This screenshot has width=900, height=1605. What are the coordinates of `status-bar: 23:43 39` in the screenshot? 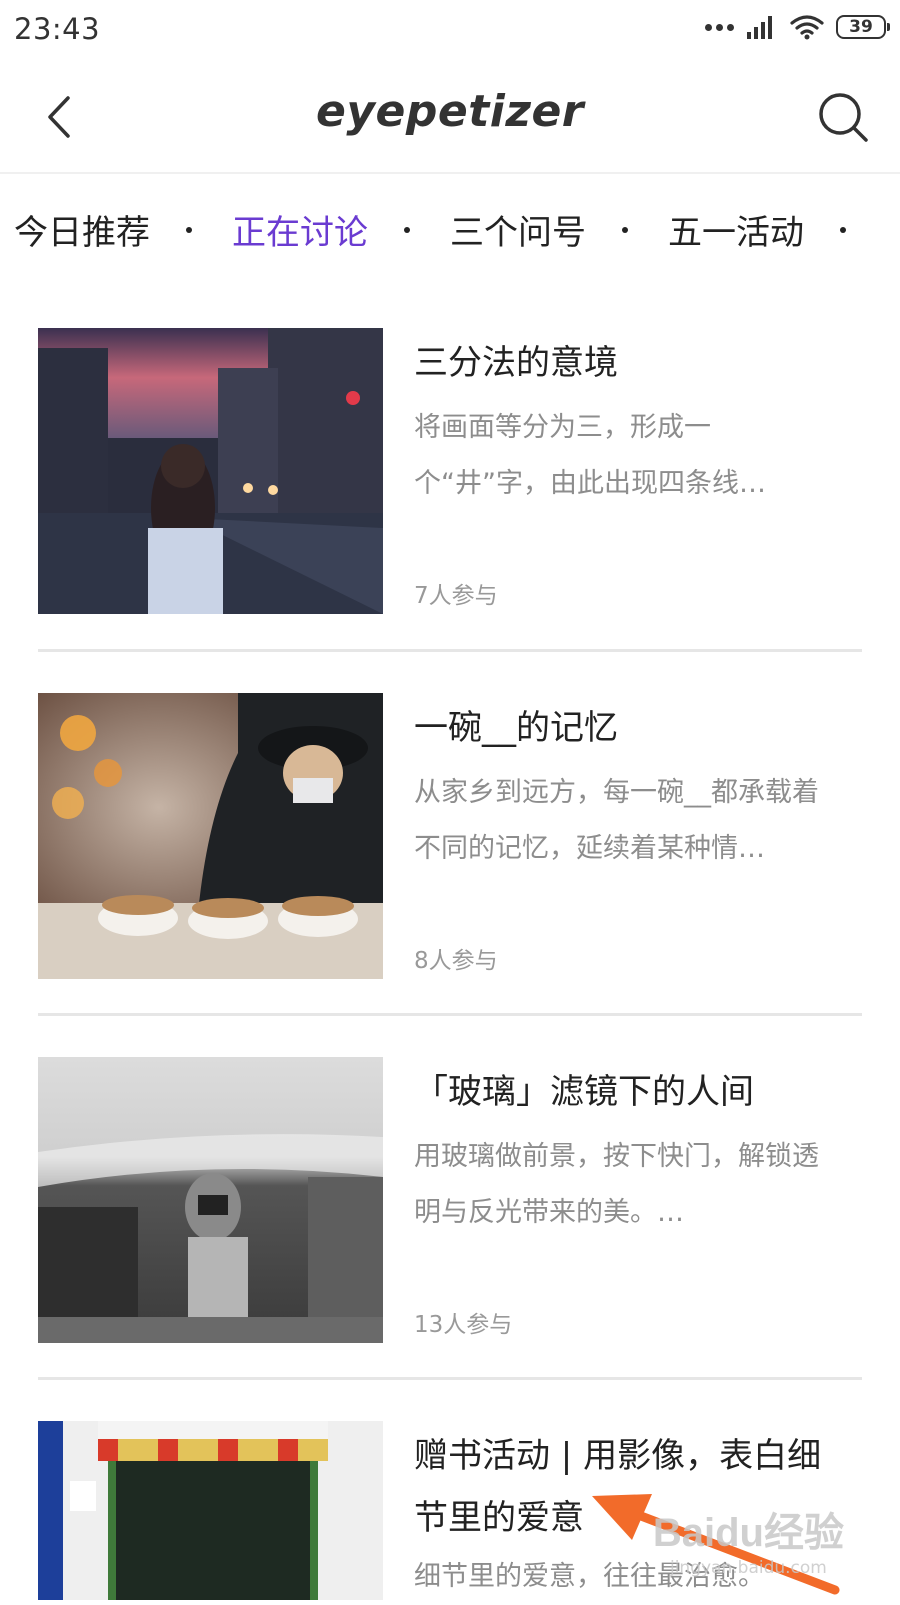 It's located at (450, 32).